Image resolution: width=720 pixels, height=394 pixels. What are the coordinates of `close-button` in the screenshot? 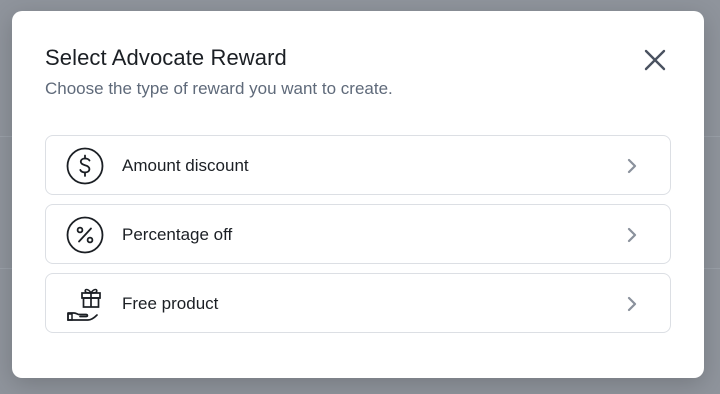 It's located at (655, 60).